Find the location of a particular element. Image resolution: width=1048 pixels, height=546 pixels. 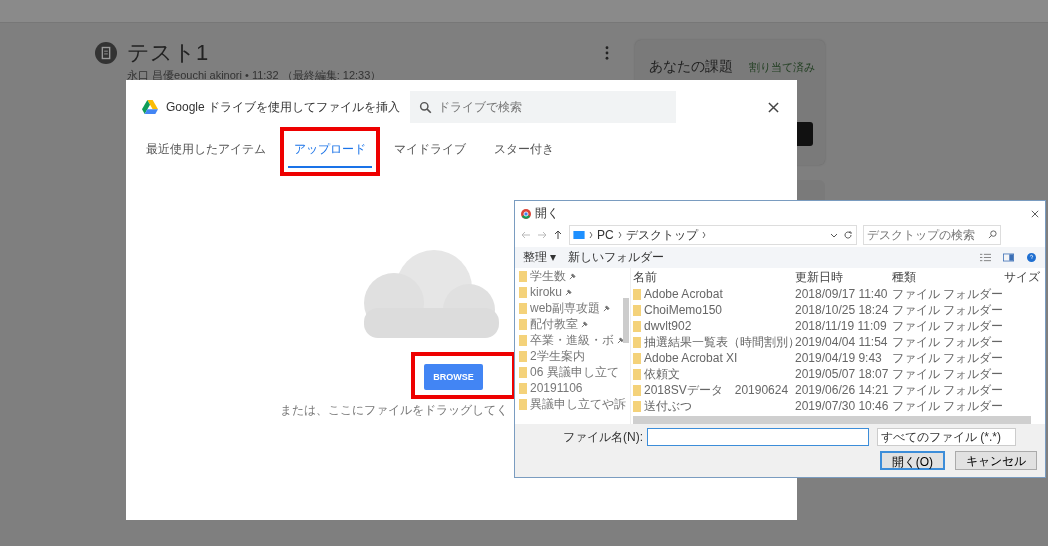

monitor-icon is located at coordinates (579, 235).